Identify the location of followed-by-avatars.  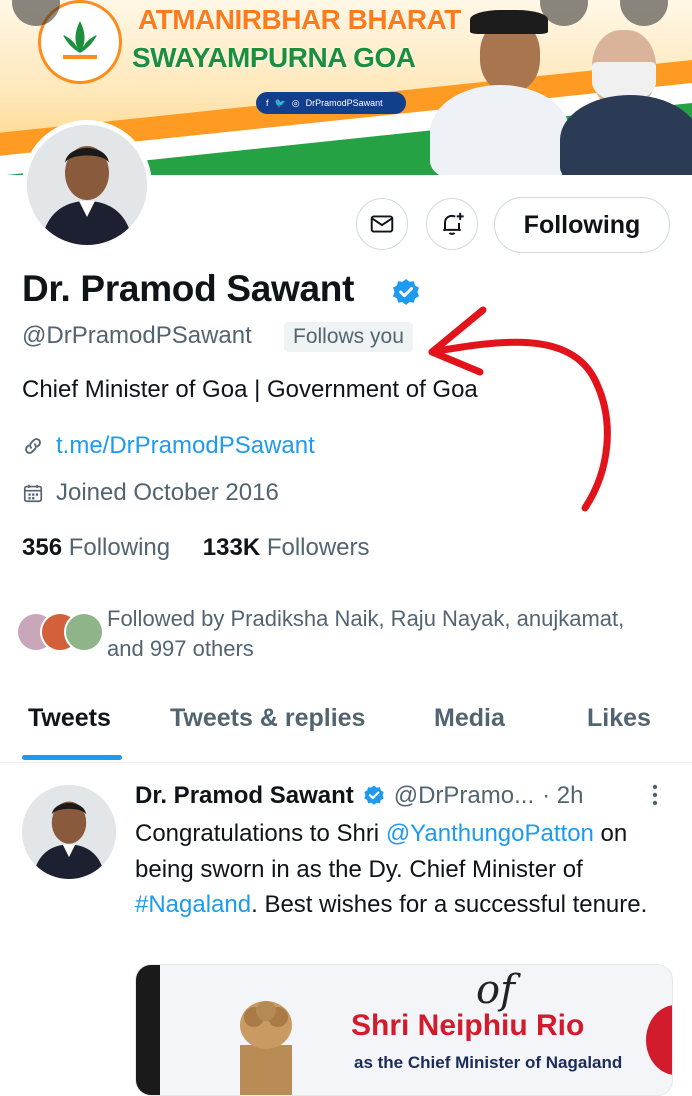
(60, 633).